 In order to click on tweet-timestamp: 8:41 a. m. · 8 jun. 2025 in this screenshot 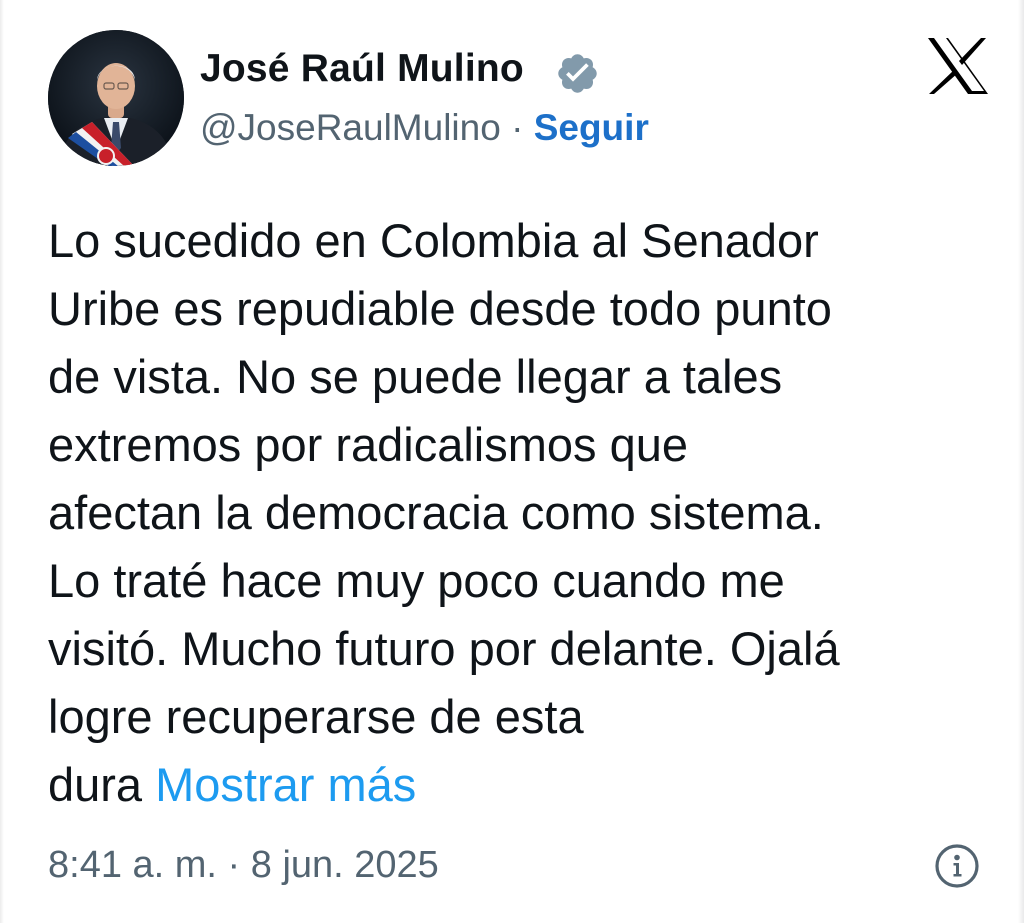, I will do `click(243, 865)`.